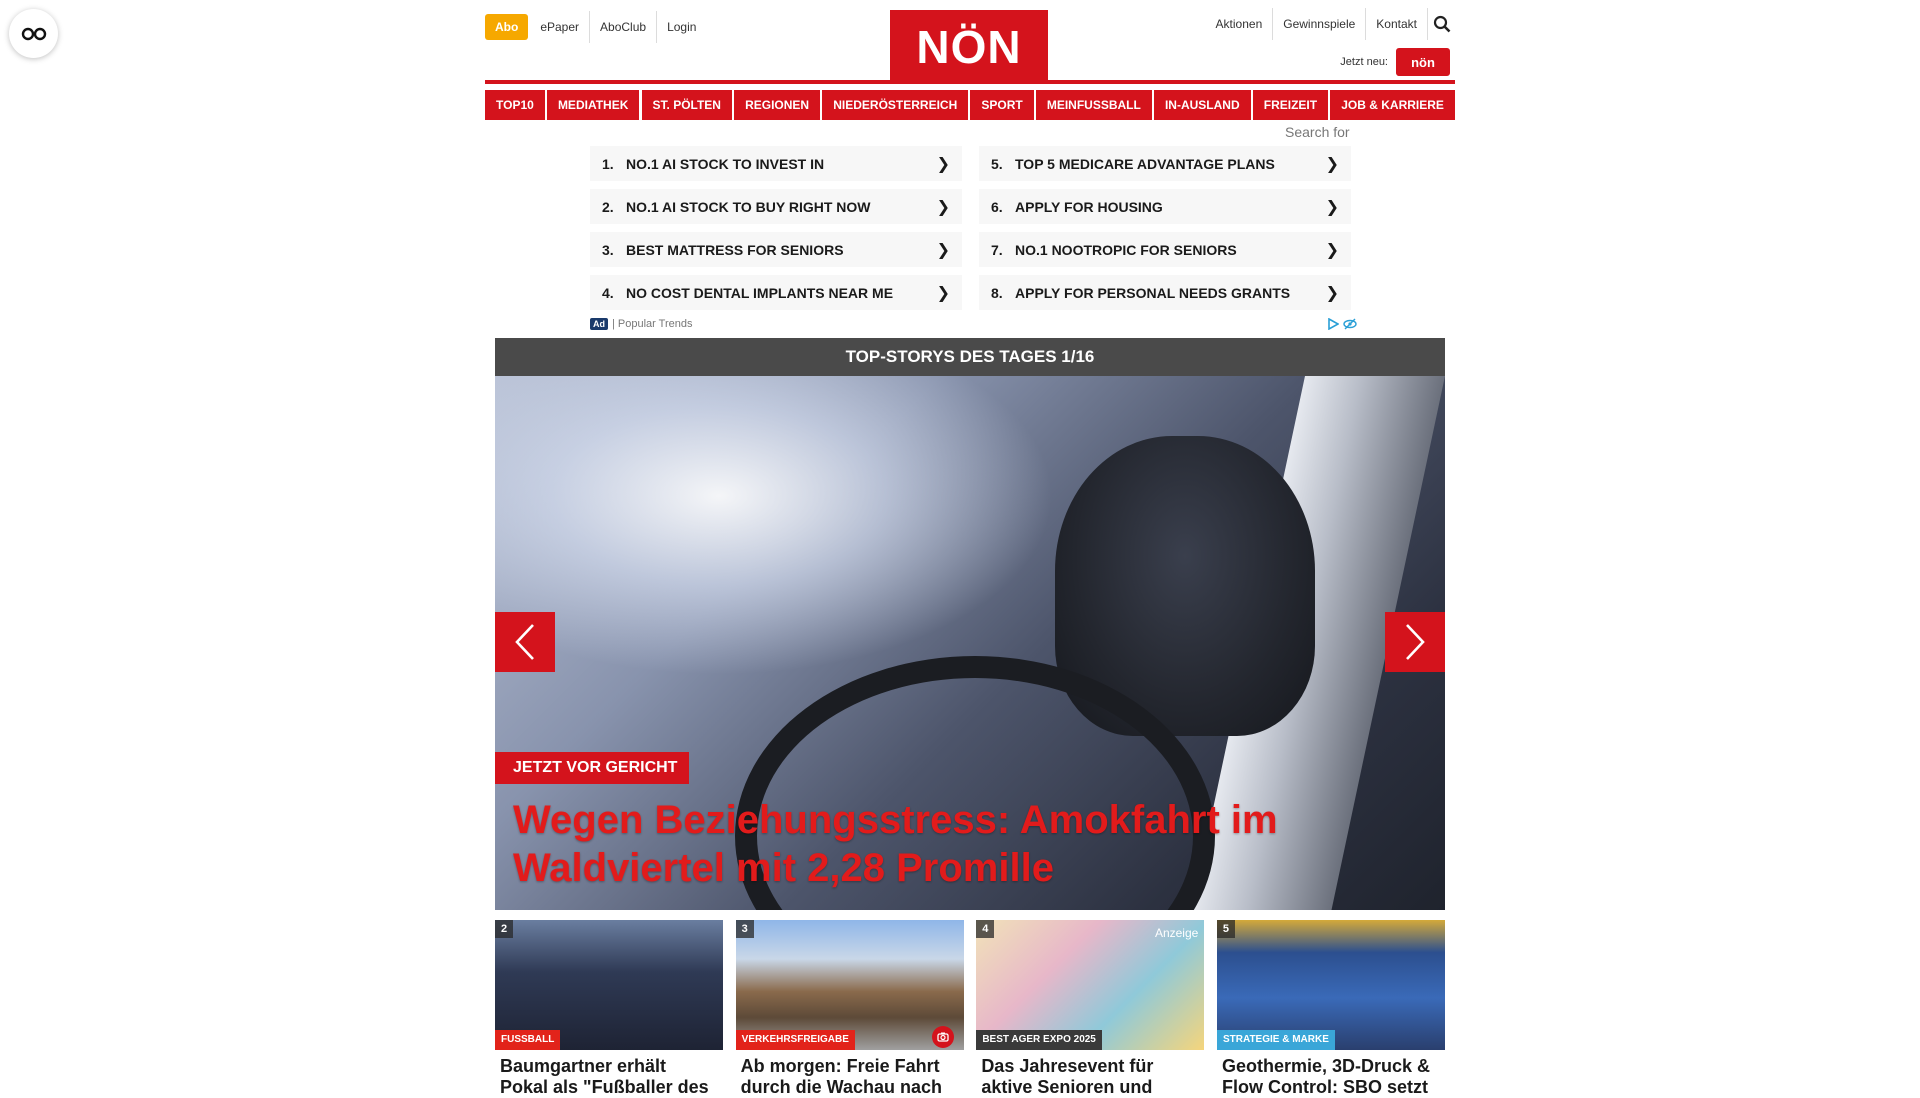  What do you see at coordinates (1153, 292) in the screenshot?
I see `ad-text: APPLY FOR PERSONAL NEEDS GRANTS` at bounding box center [1153, 292].